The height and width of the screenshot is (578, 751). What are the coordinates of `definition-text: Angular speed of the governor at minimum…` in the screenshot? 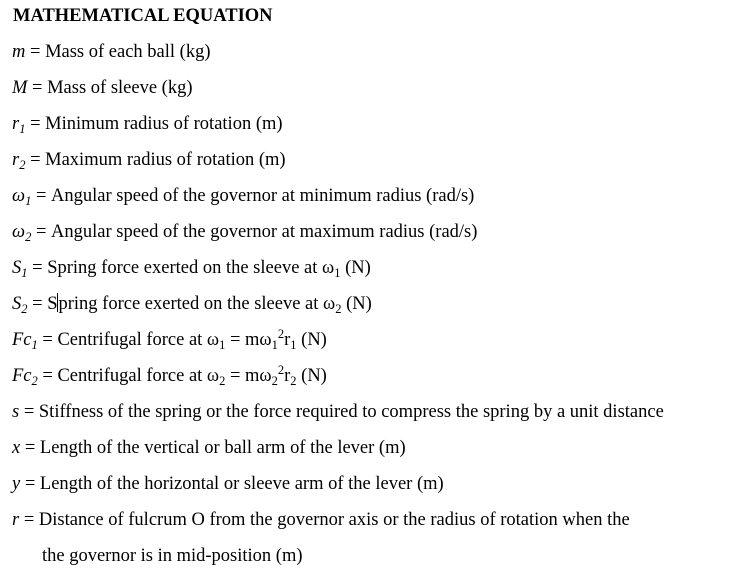 It's located at (263, 196).